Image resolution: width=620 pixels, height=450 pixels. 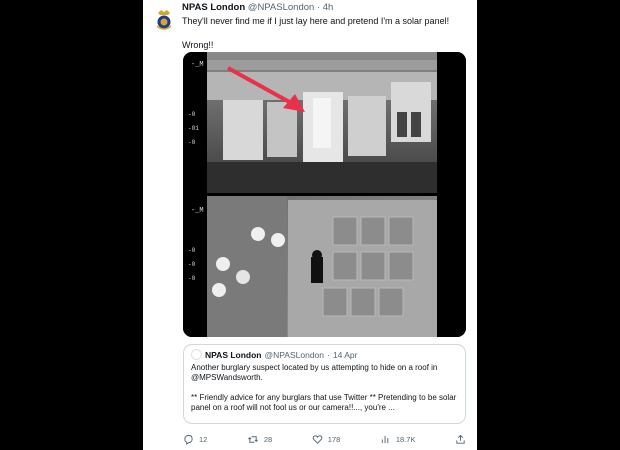 I want to click on views-button: 18.7K, so click(x=398, y=439).